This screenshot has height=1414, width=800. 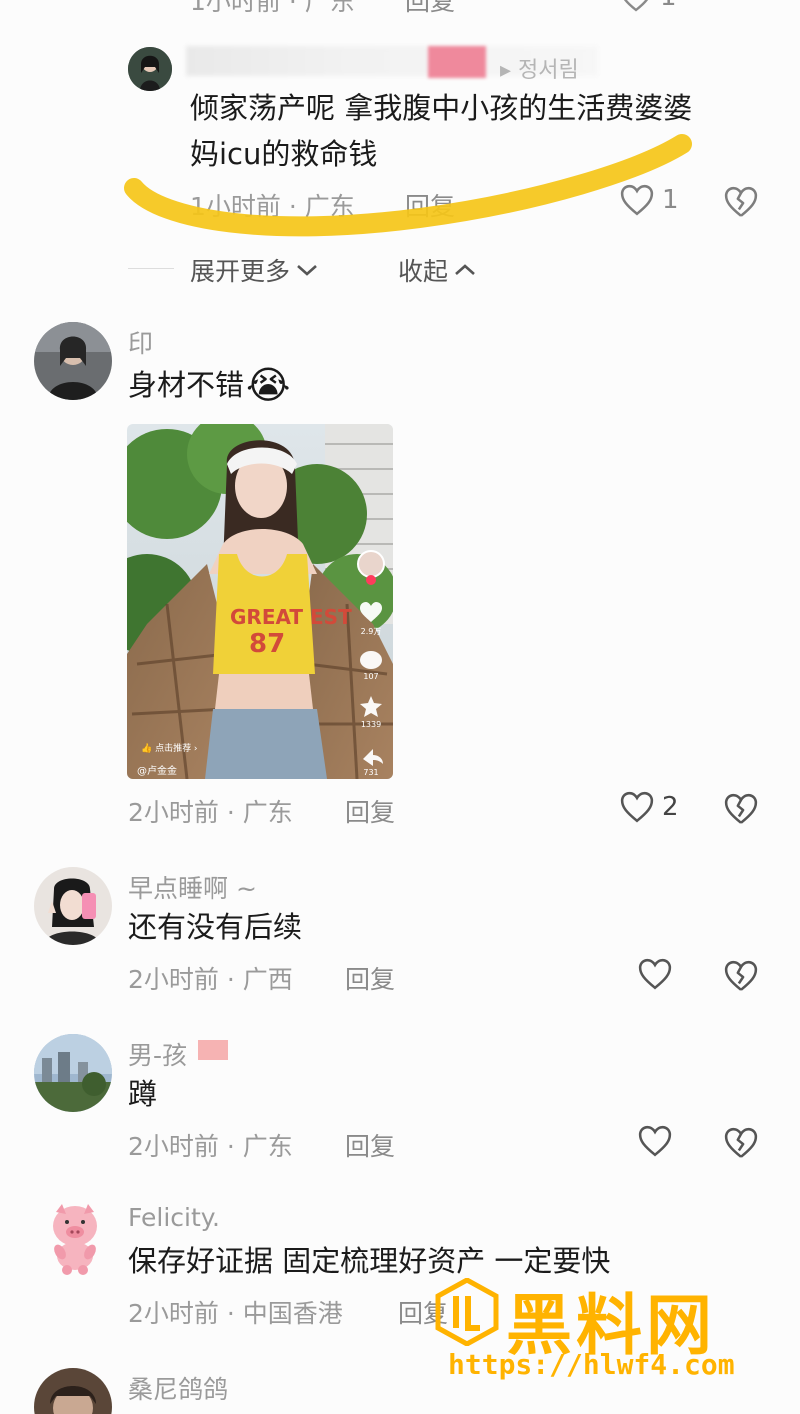 What do you see at coordinates (169, 748) in the screenshot?
I see `svg-text: 👍 点击推荐 ›` at bounding box center [169, 748].